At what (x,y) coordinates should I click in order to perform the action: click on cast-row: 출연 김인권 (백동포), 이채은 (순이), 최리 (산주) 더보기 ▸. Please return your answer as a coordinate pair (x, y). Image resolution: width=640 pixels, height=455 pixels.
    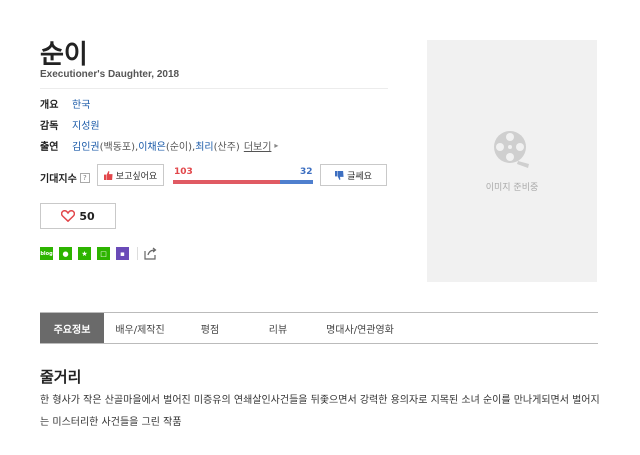
    Looking at the image, I should click on (159, 145).